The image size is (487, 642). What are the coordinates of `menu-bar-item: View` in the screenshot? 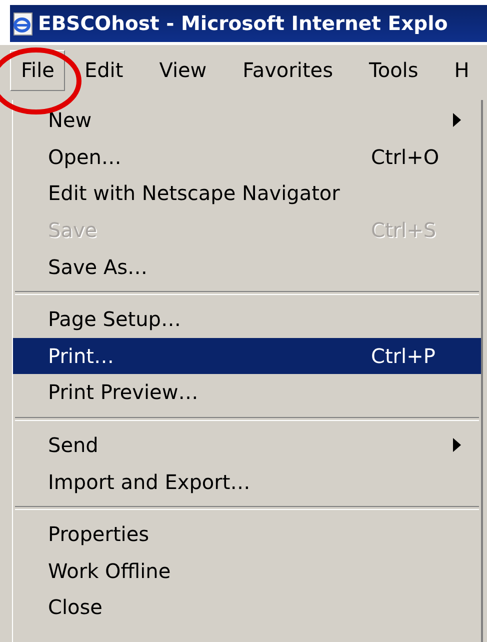 It's located at (183, 70).